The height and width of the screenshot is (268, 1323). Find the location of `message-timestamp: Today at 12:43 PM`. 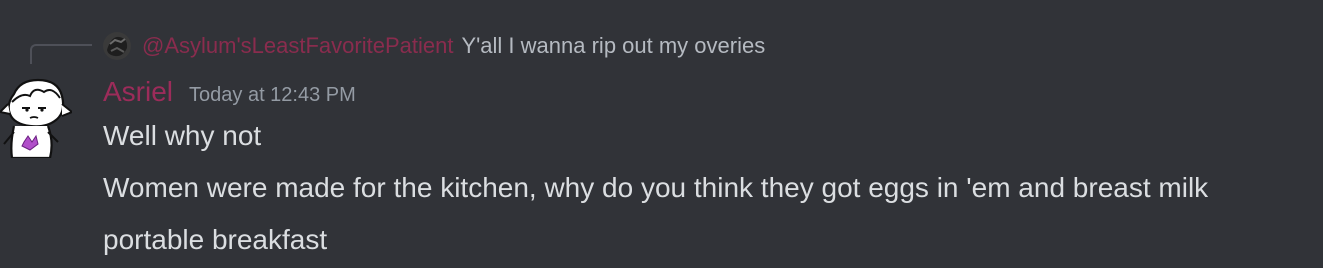

message-timestamp: Today at 12:43 PM is located at coordinates (272, 95).